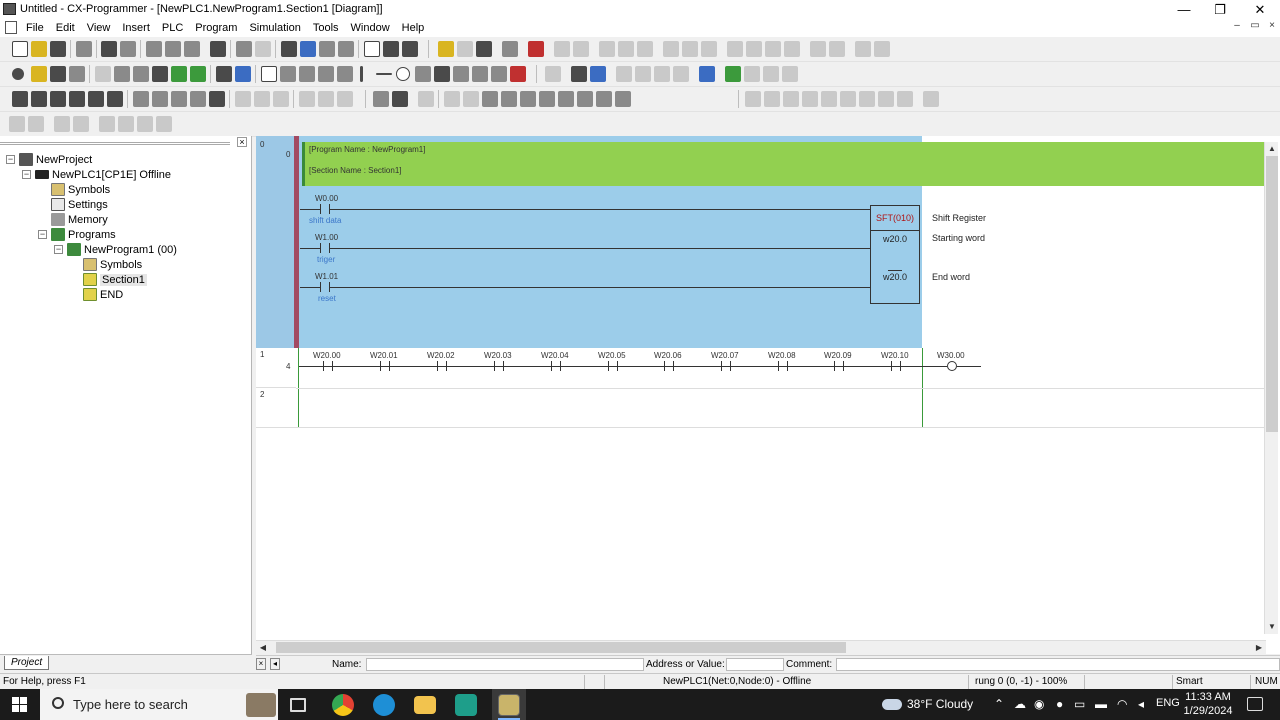 The image size is (1280, 720). What do you see at coordinates (952, 366) in the screenshot?
I see `output-coil` at bounding box center [952, 366].